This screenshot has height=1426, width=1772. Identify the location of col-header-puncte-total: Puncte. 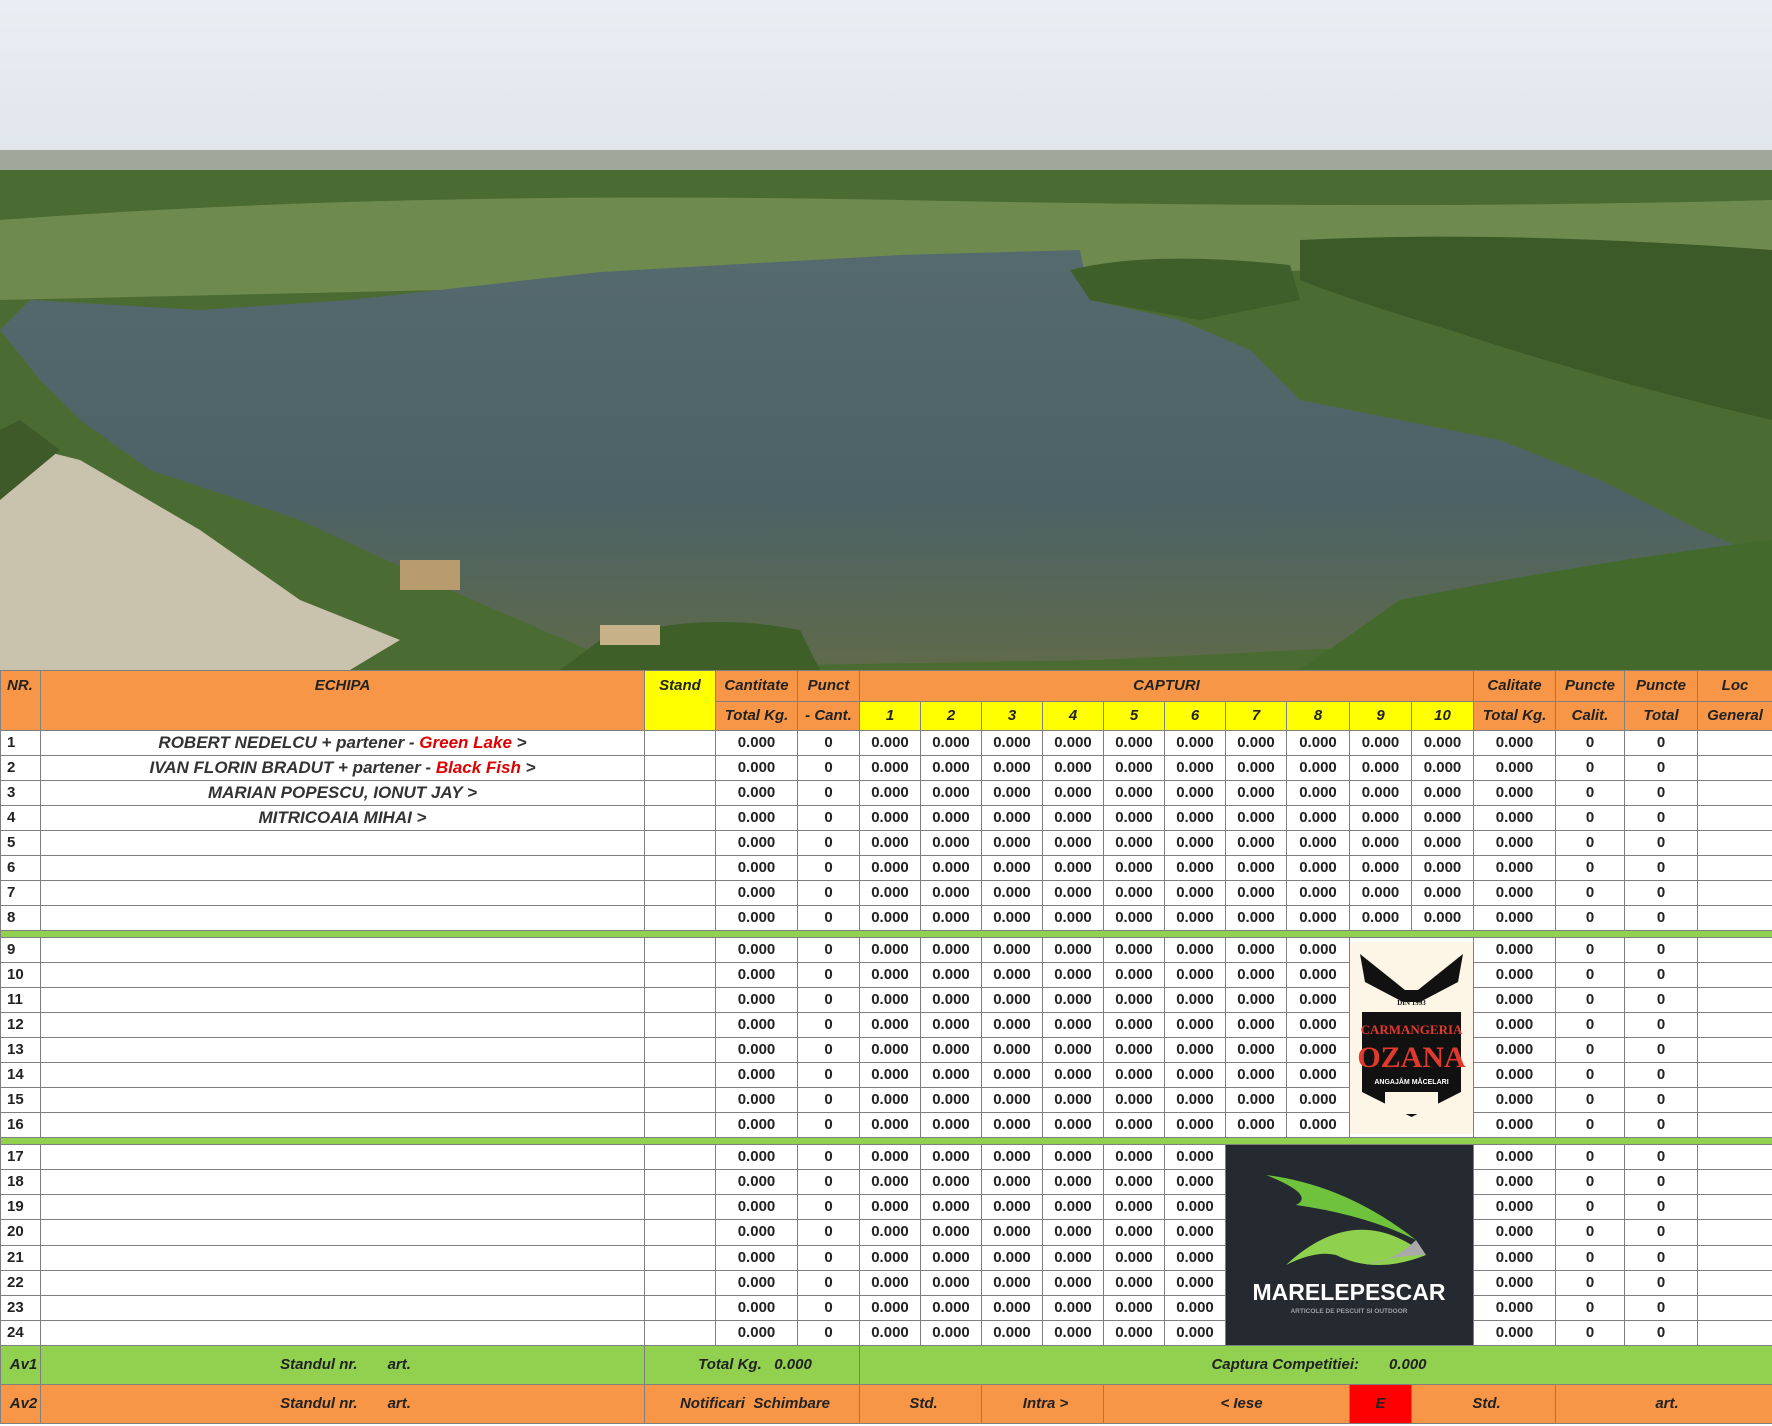
(1661, 686).